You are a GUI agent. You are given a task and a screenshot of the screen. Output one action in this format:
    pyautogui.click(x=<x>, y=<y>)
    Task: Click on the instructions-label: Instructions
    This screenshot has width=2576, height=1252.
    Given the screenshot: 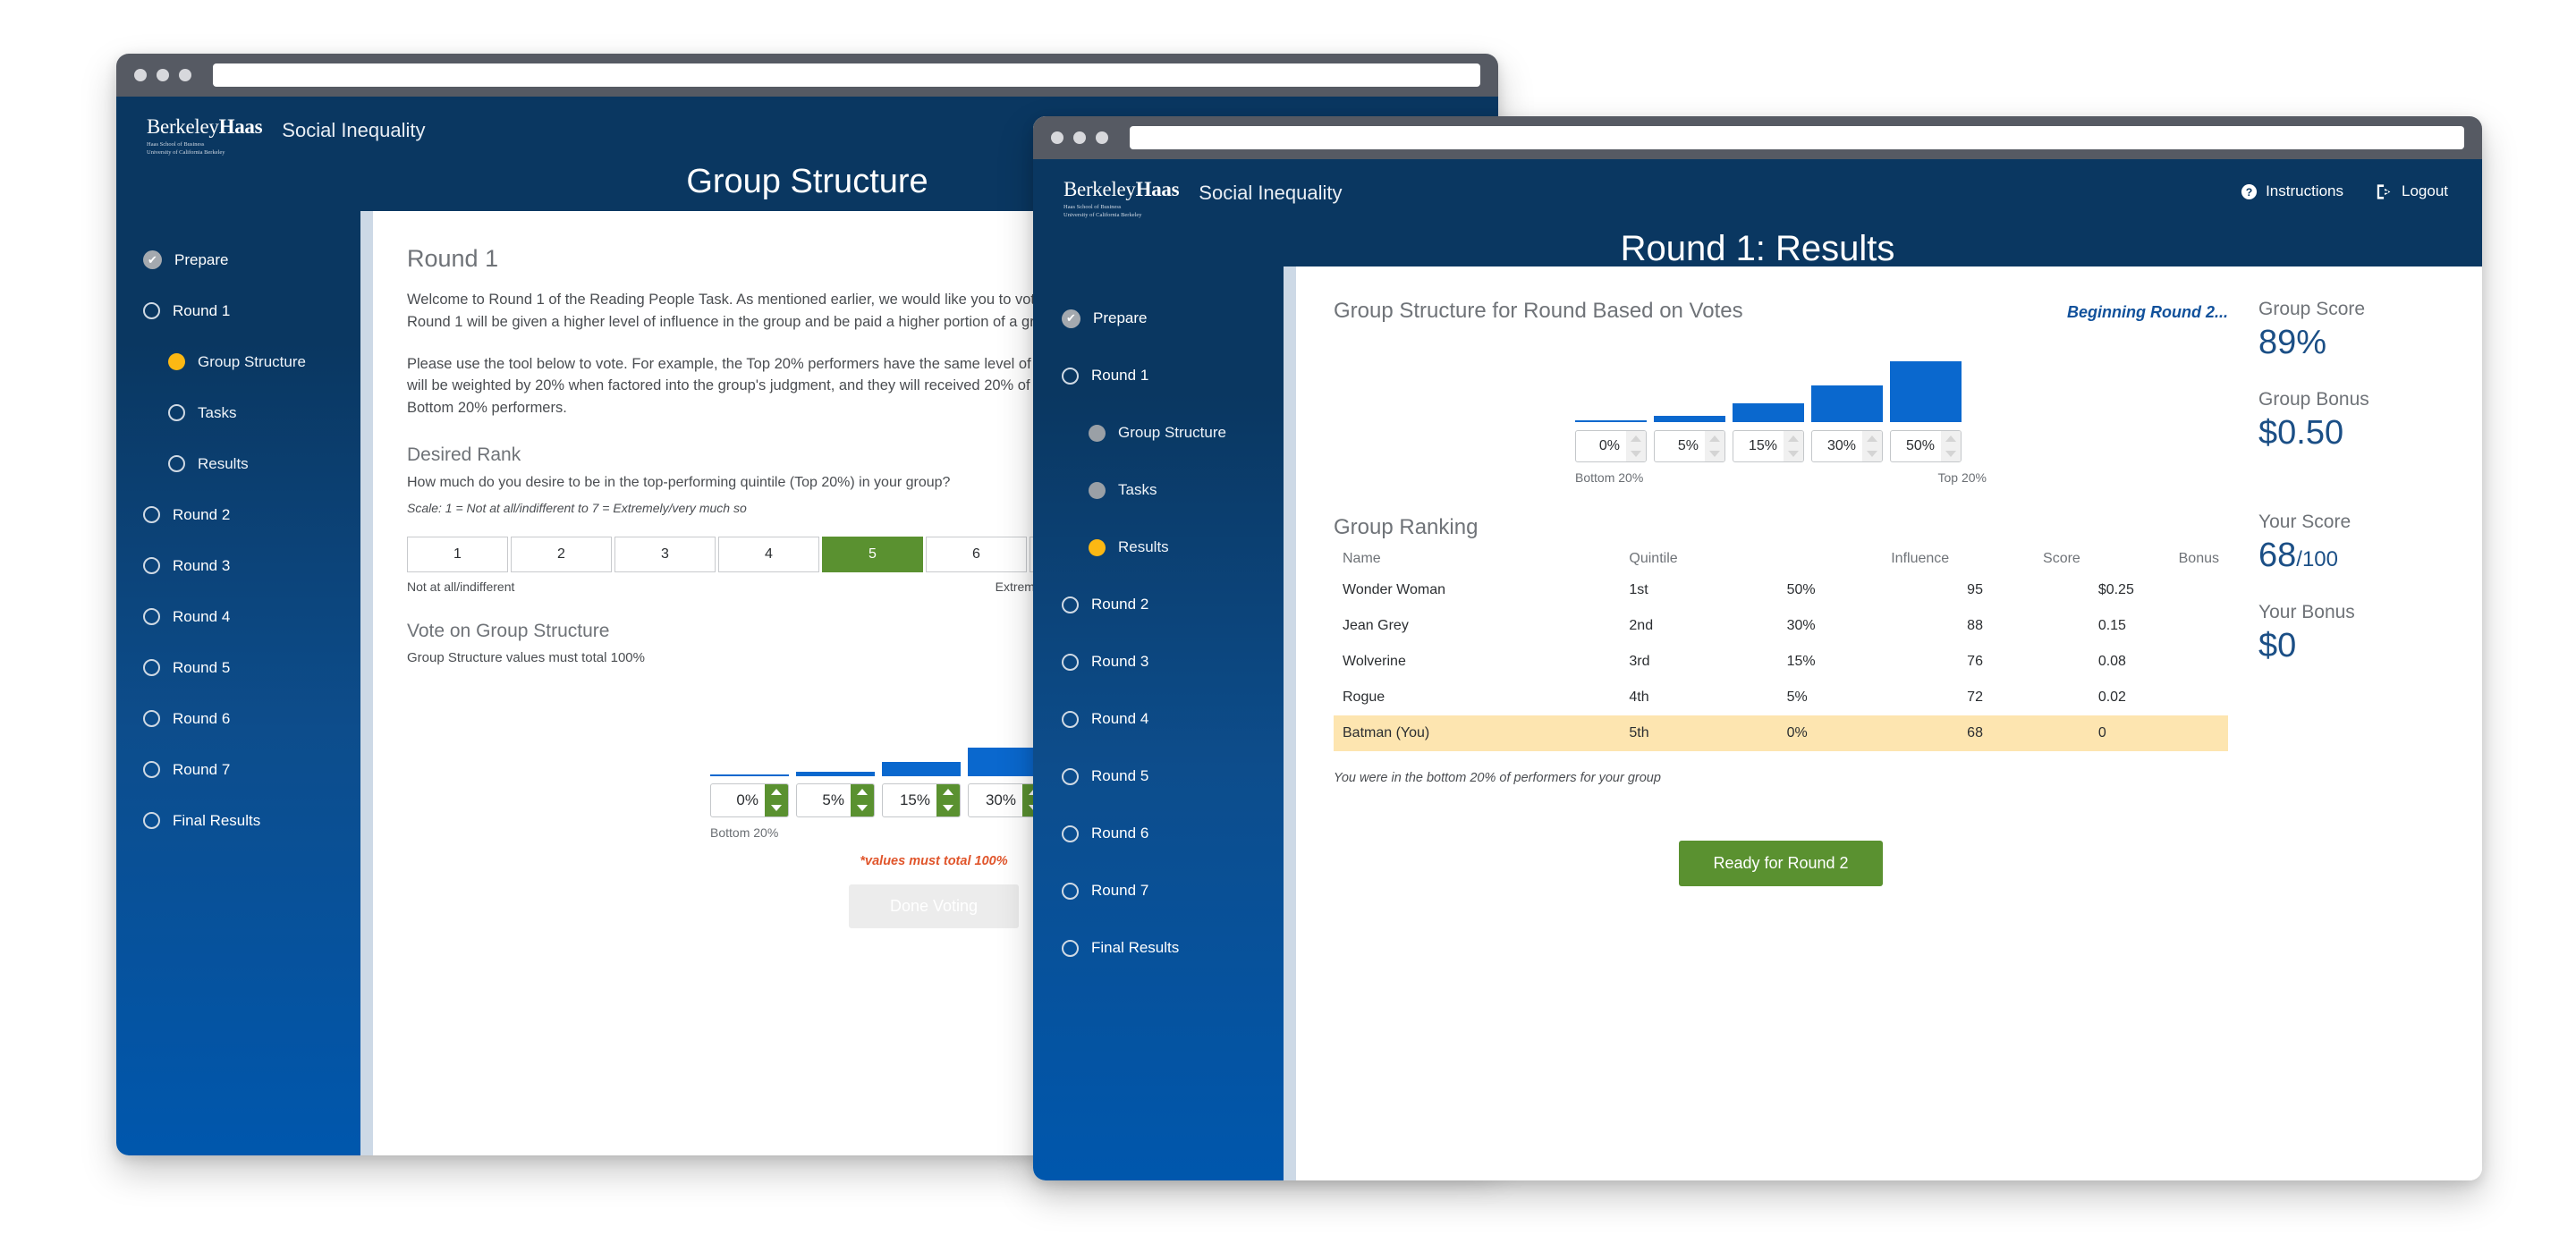 What is the action you would take?
    pyautogui.click(x=2304, y=190)
    